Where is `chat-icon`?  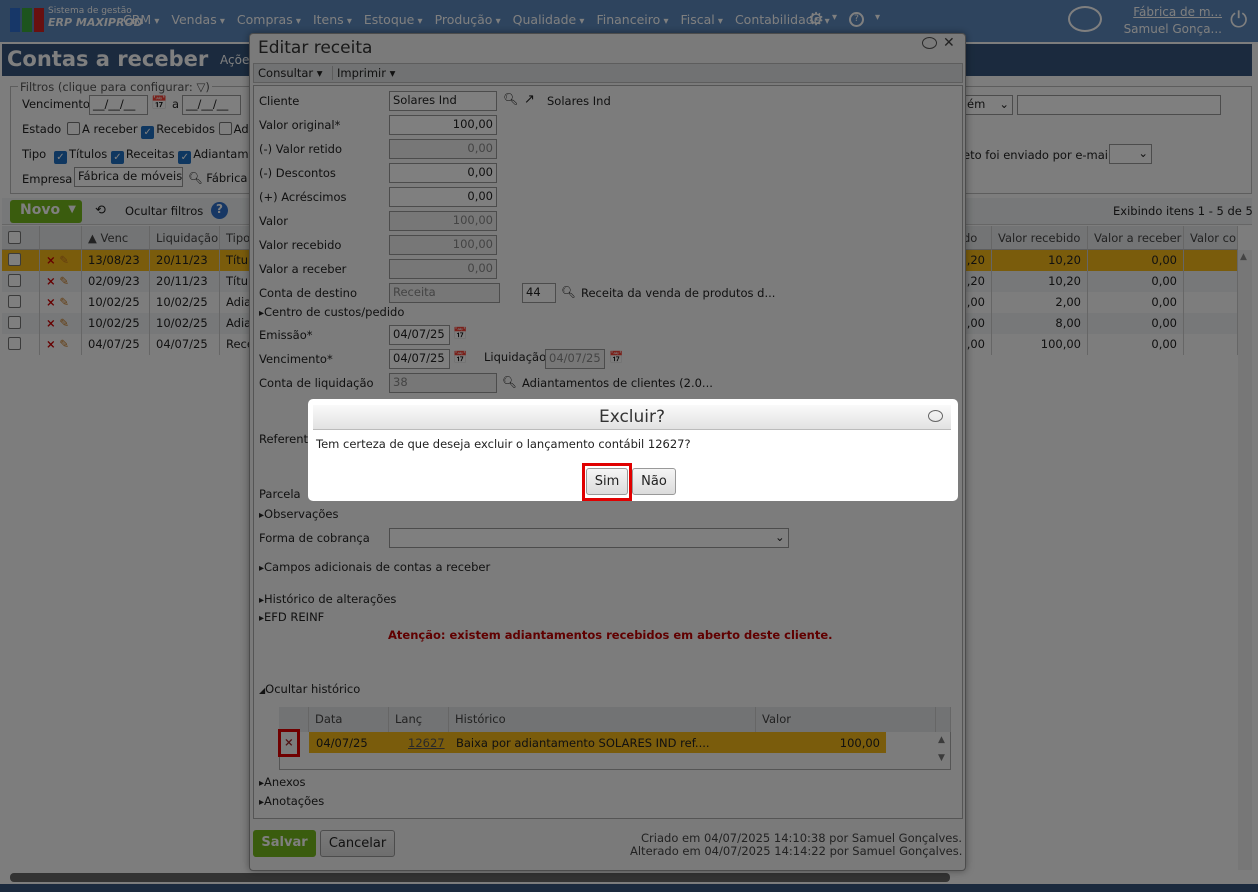
chat-icon is located at coordinates (935, 416).